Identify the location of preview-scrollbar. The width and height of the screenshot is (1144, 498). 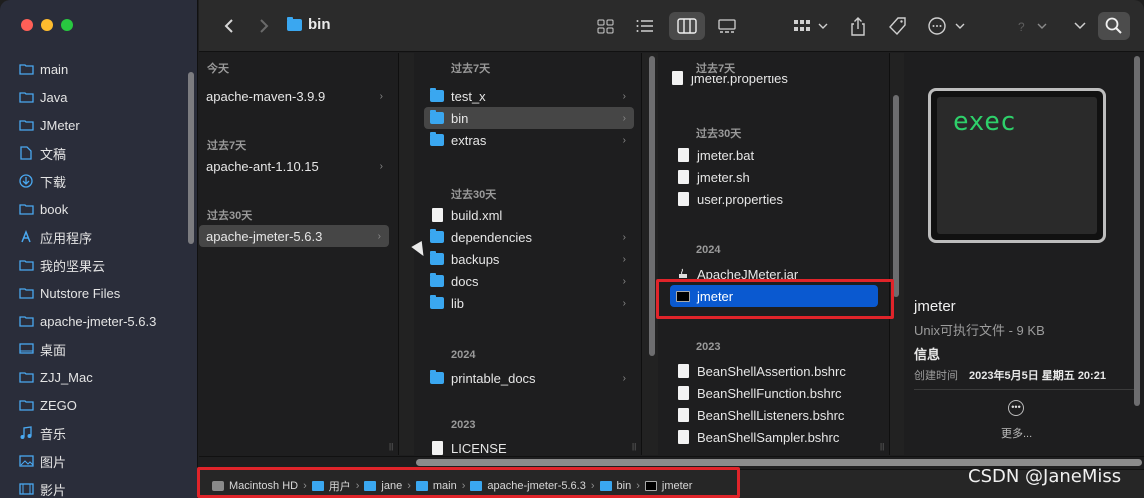
(1137, 231).